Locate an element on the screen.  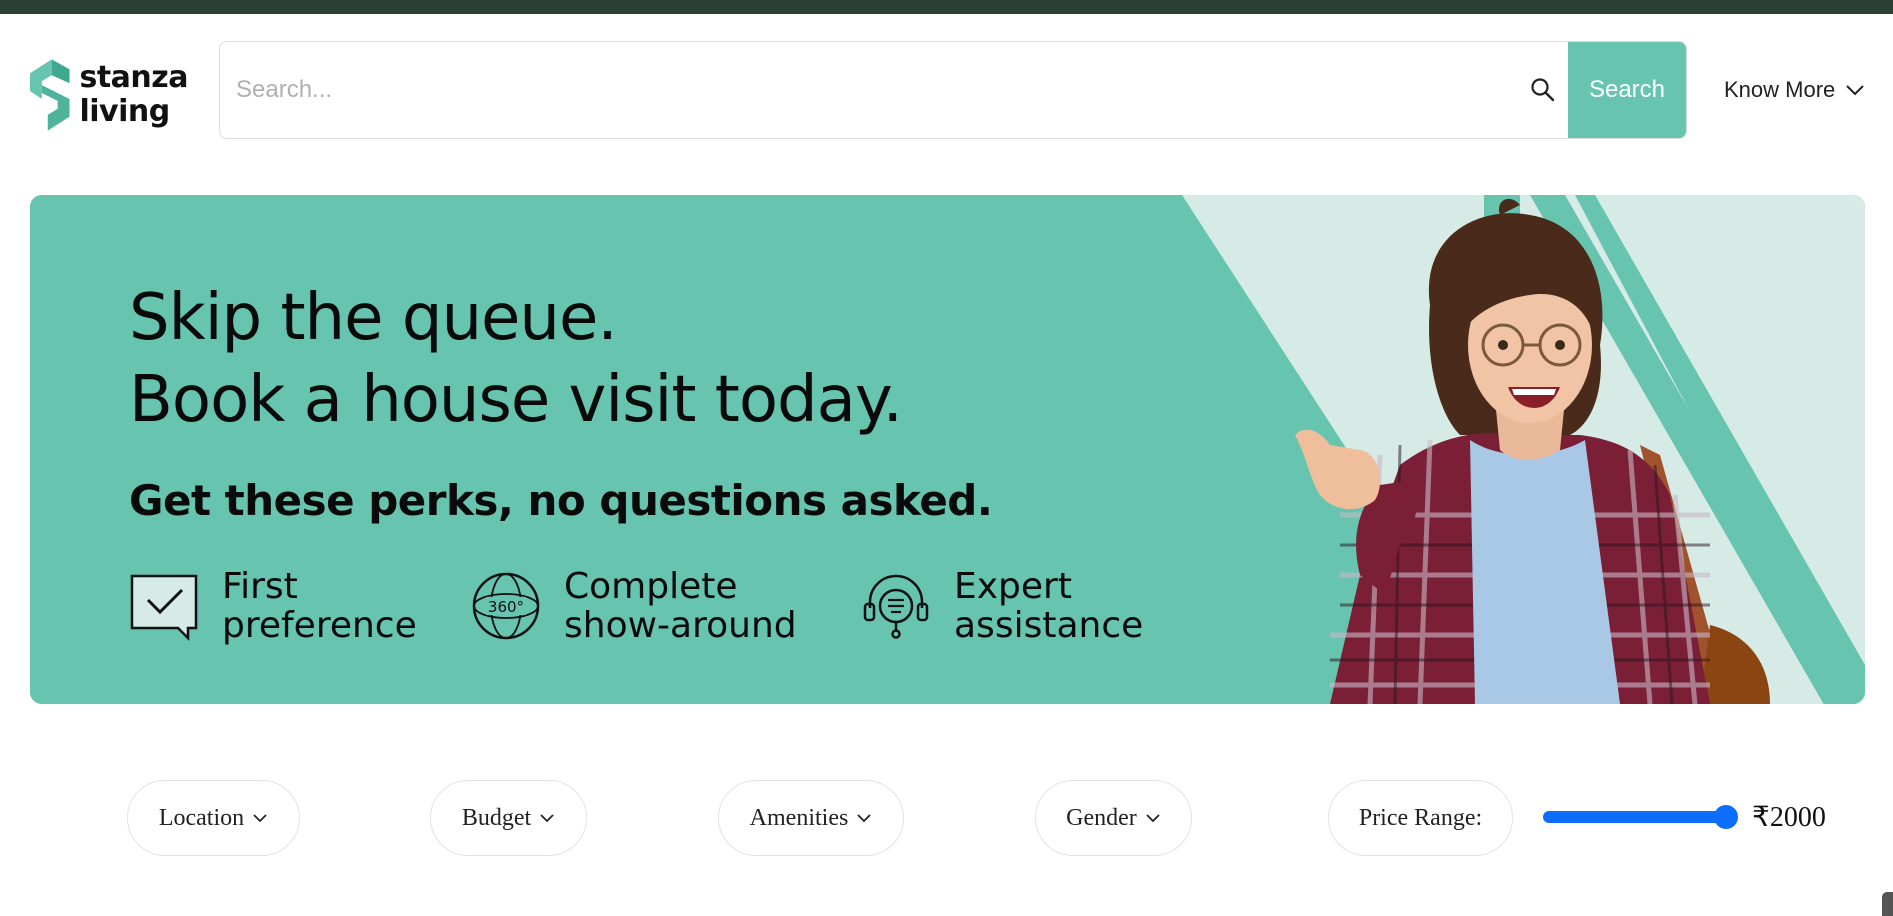
amenities-filter-label: Amenities is located at coordinates (799, 817).